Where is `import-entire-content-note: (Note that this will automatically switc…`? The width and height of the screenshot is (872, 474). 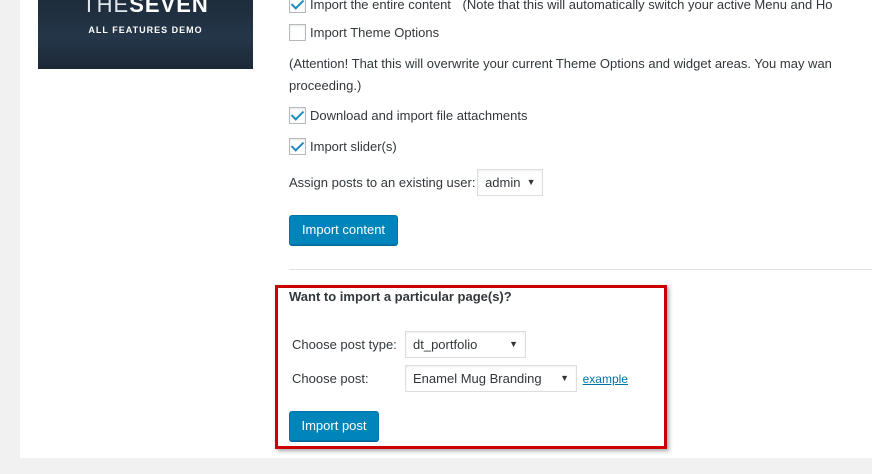
import-entire-content-note: (Note that this will automatically switc… is located at coordinates (647, 6).